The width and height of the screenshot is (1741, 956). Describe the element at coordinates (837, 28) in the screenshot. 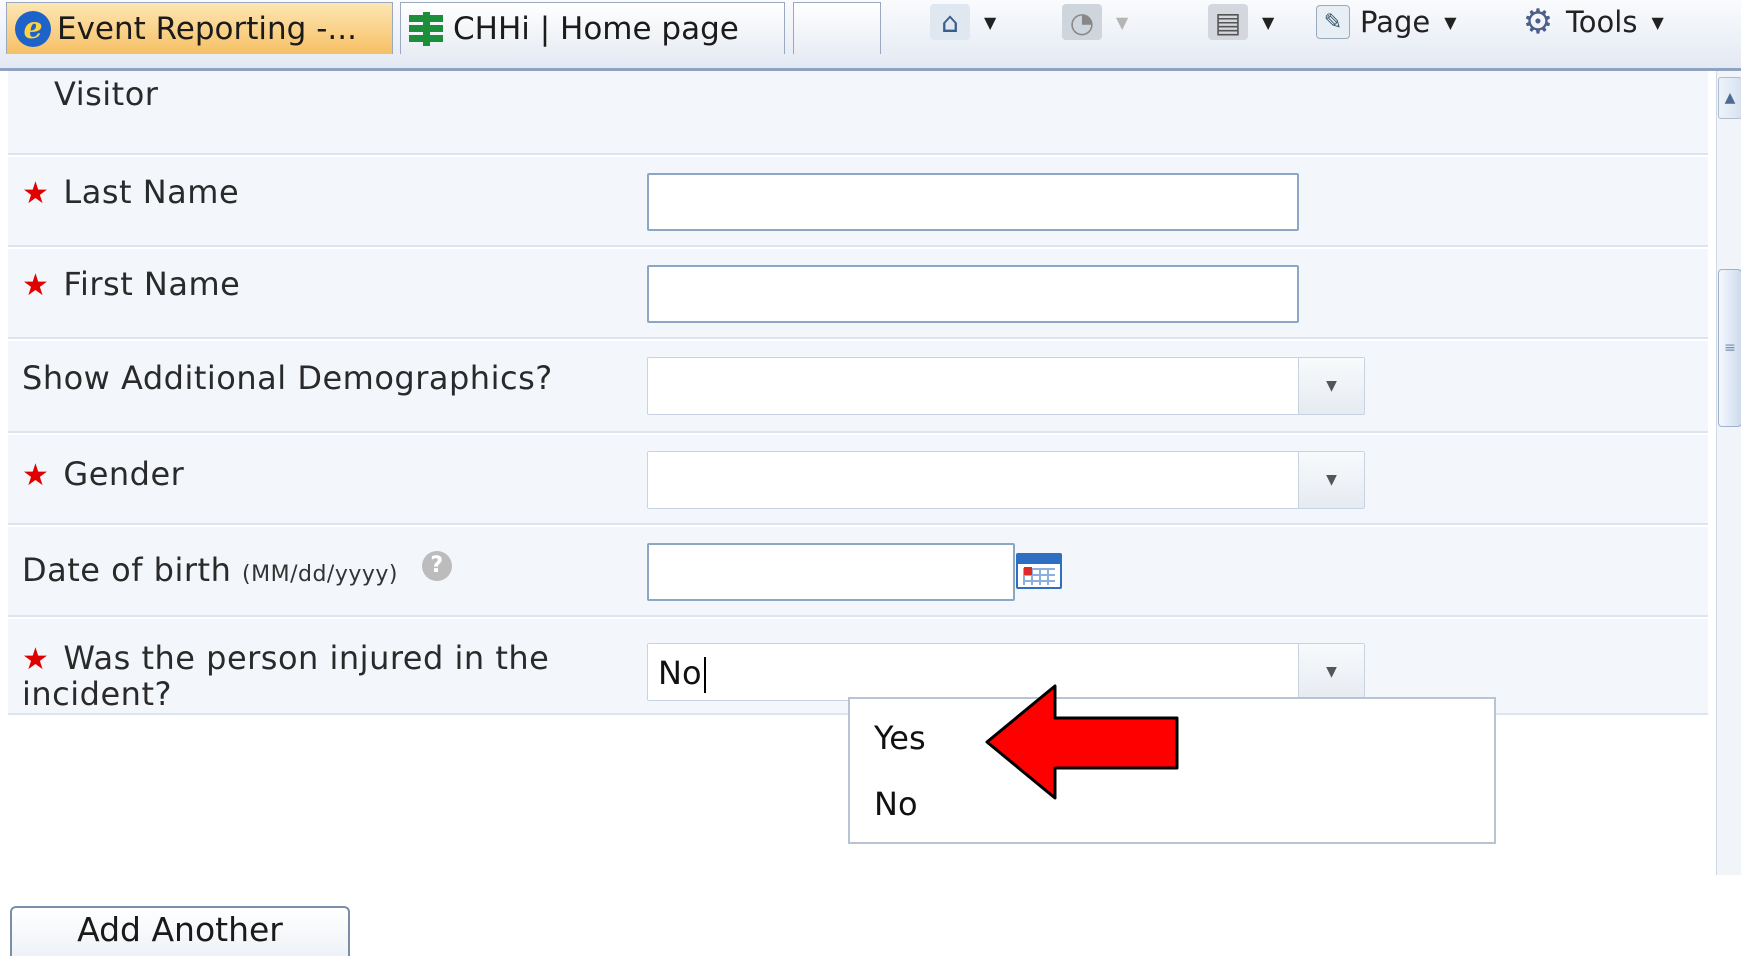

I see `new-tab` at that location.